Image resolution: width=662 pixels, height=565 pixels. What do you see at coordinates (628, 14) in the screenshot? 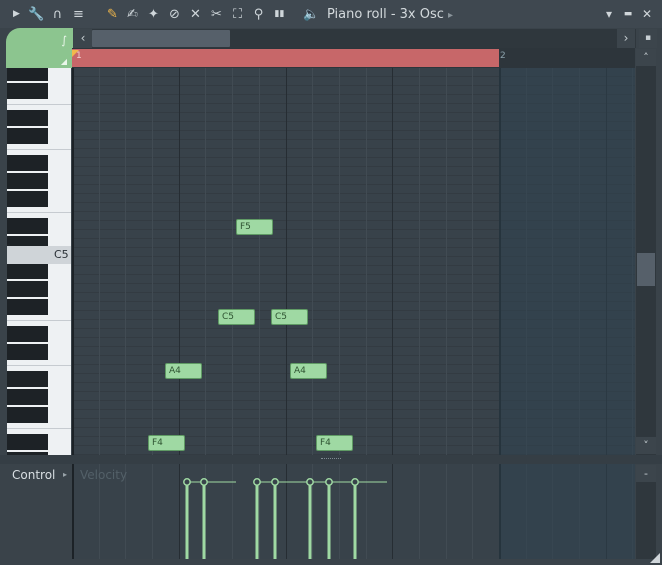
I see `maximize-icon: ▬` at bounding box center [628, 14].